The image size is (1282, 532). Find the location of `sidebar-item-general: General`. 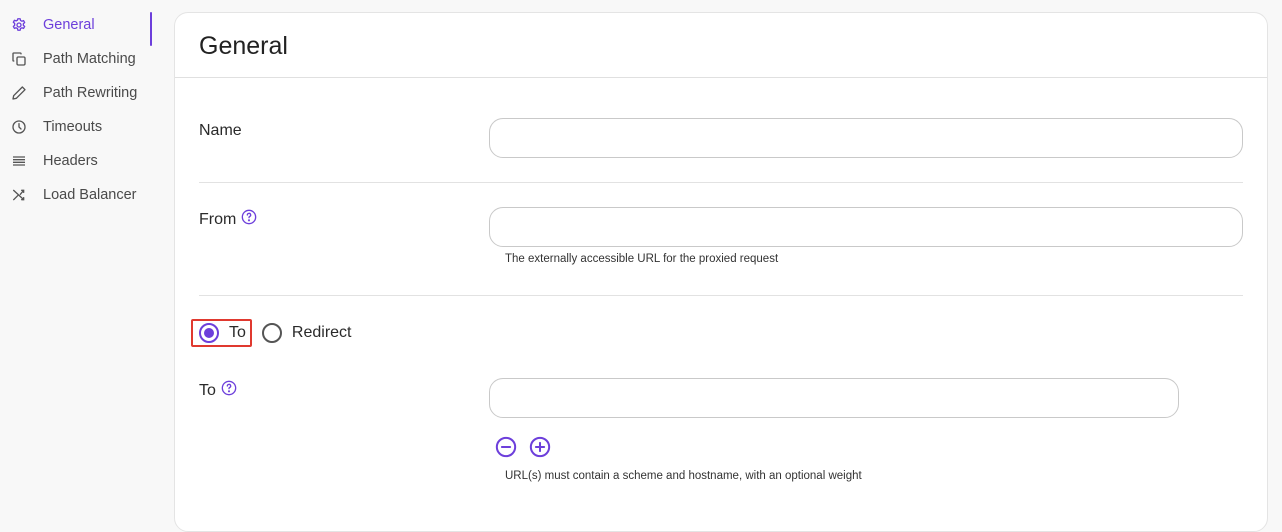

sidebar-item-general: General is located at coordinates (76, 27).